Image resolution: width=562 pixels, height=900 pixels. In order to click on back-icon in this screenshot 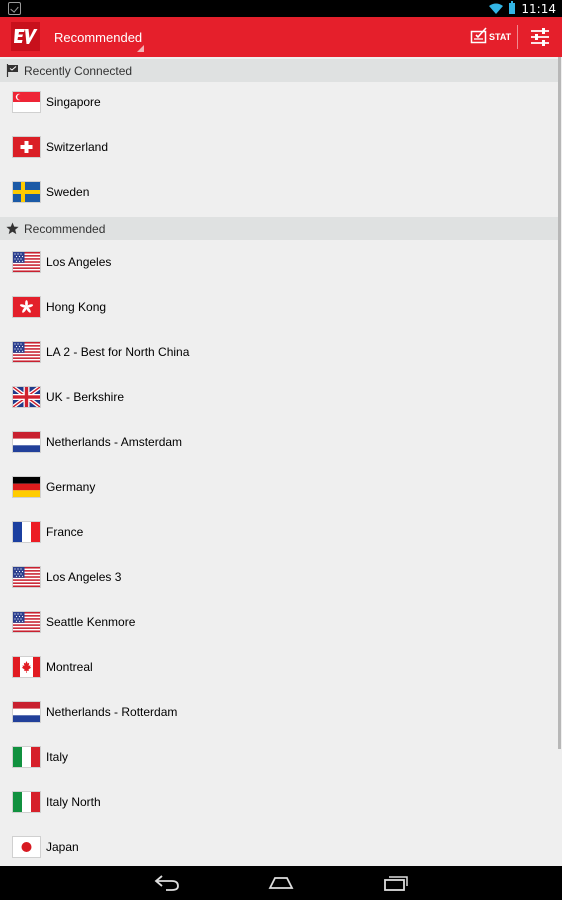, I will do `click(166, 883)`.